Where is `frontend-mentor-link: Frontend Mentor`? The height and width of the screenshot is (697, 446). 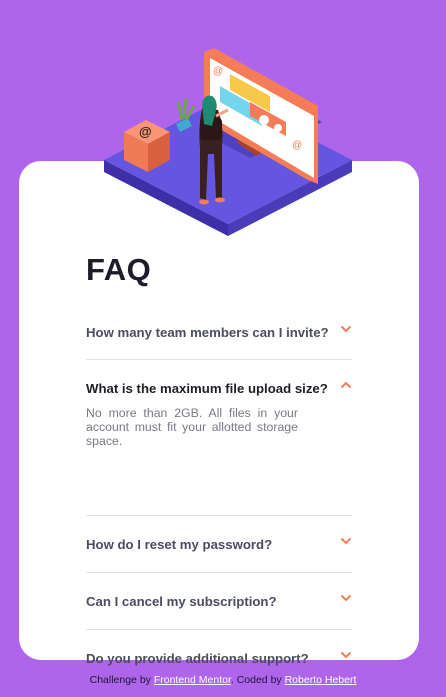 frontend-mentor-link: Frontend Mentor is located at coordinates (192, 680).